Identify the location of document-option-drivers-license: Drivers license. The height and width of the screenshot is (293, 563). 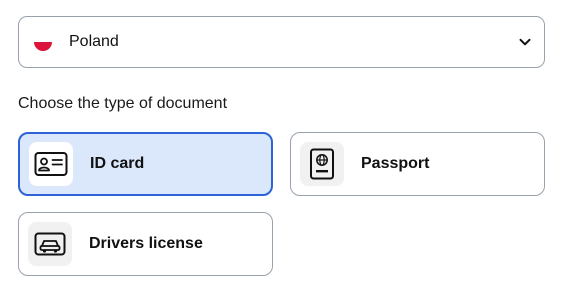
(145, 244).